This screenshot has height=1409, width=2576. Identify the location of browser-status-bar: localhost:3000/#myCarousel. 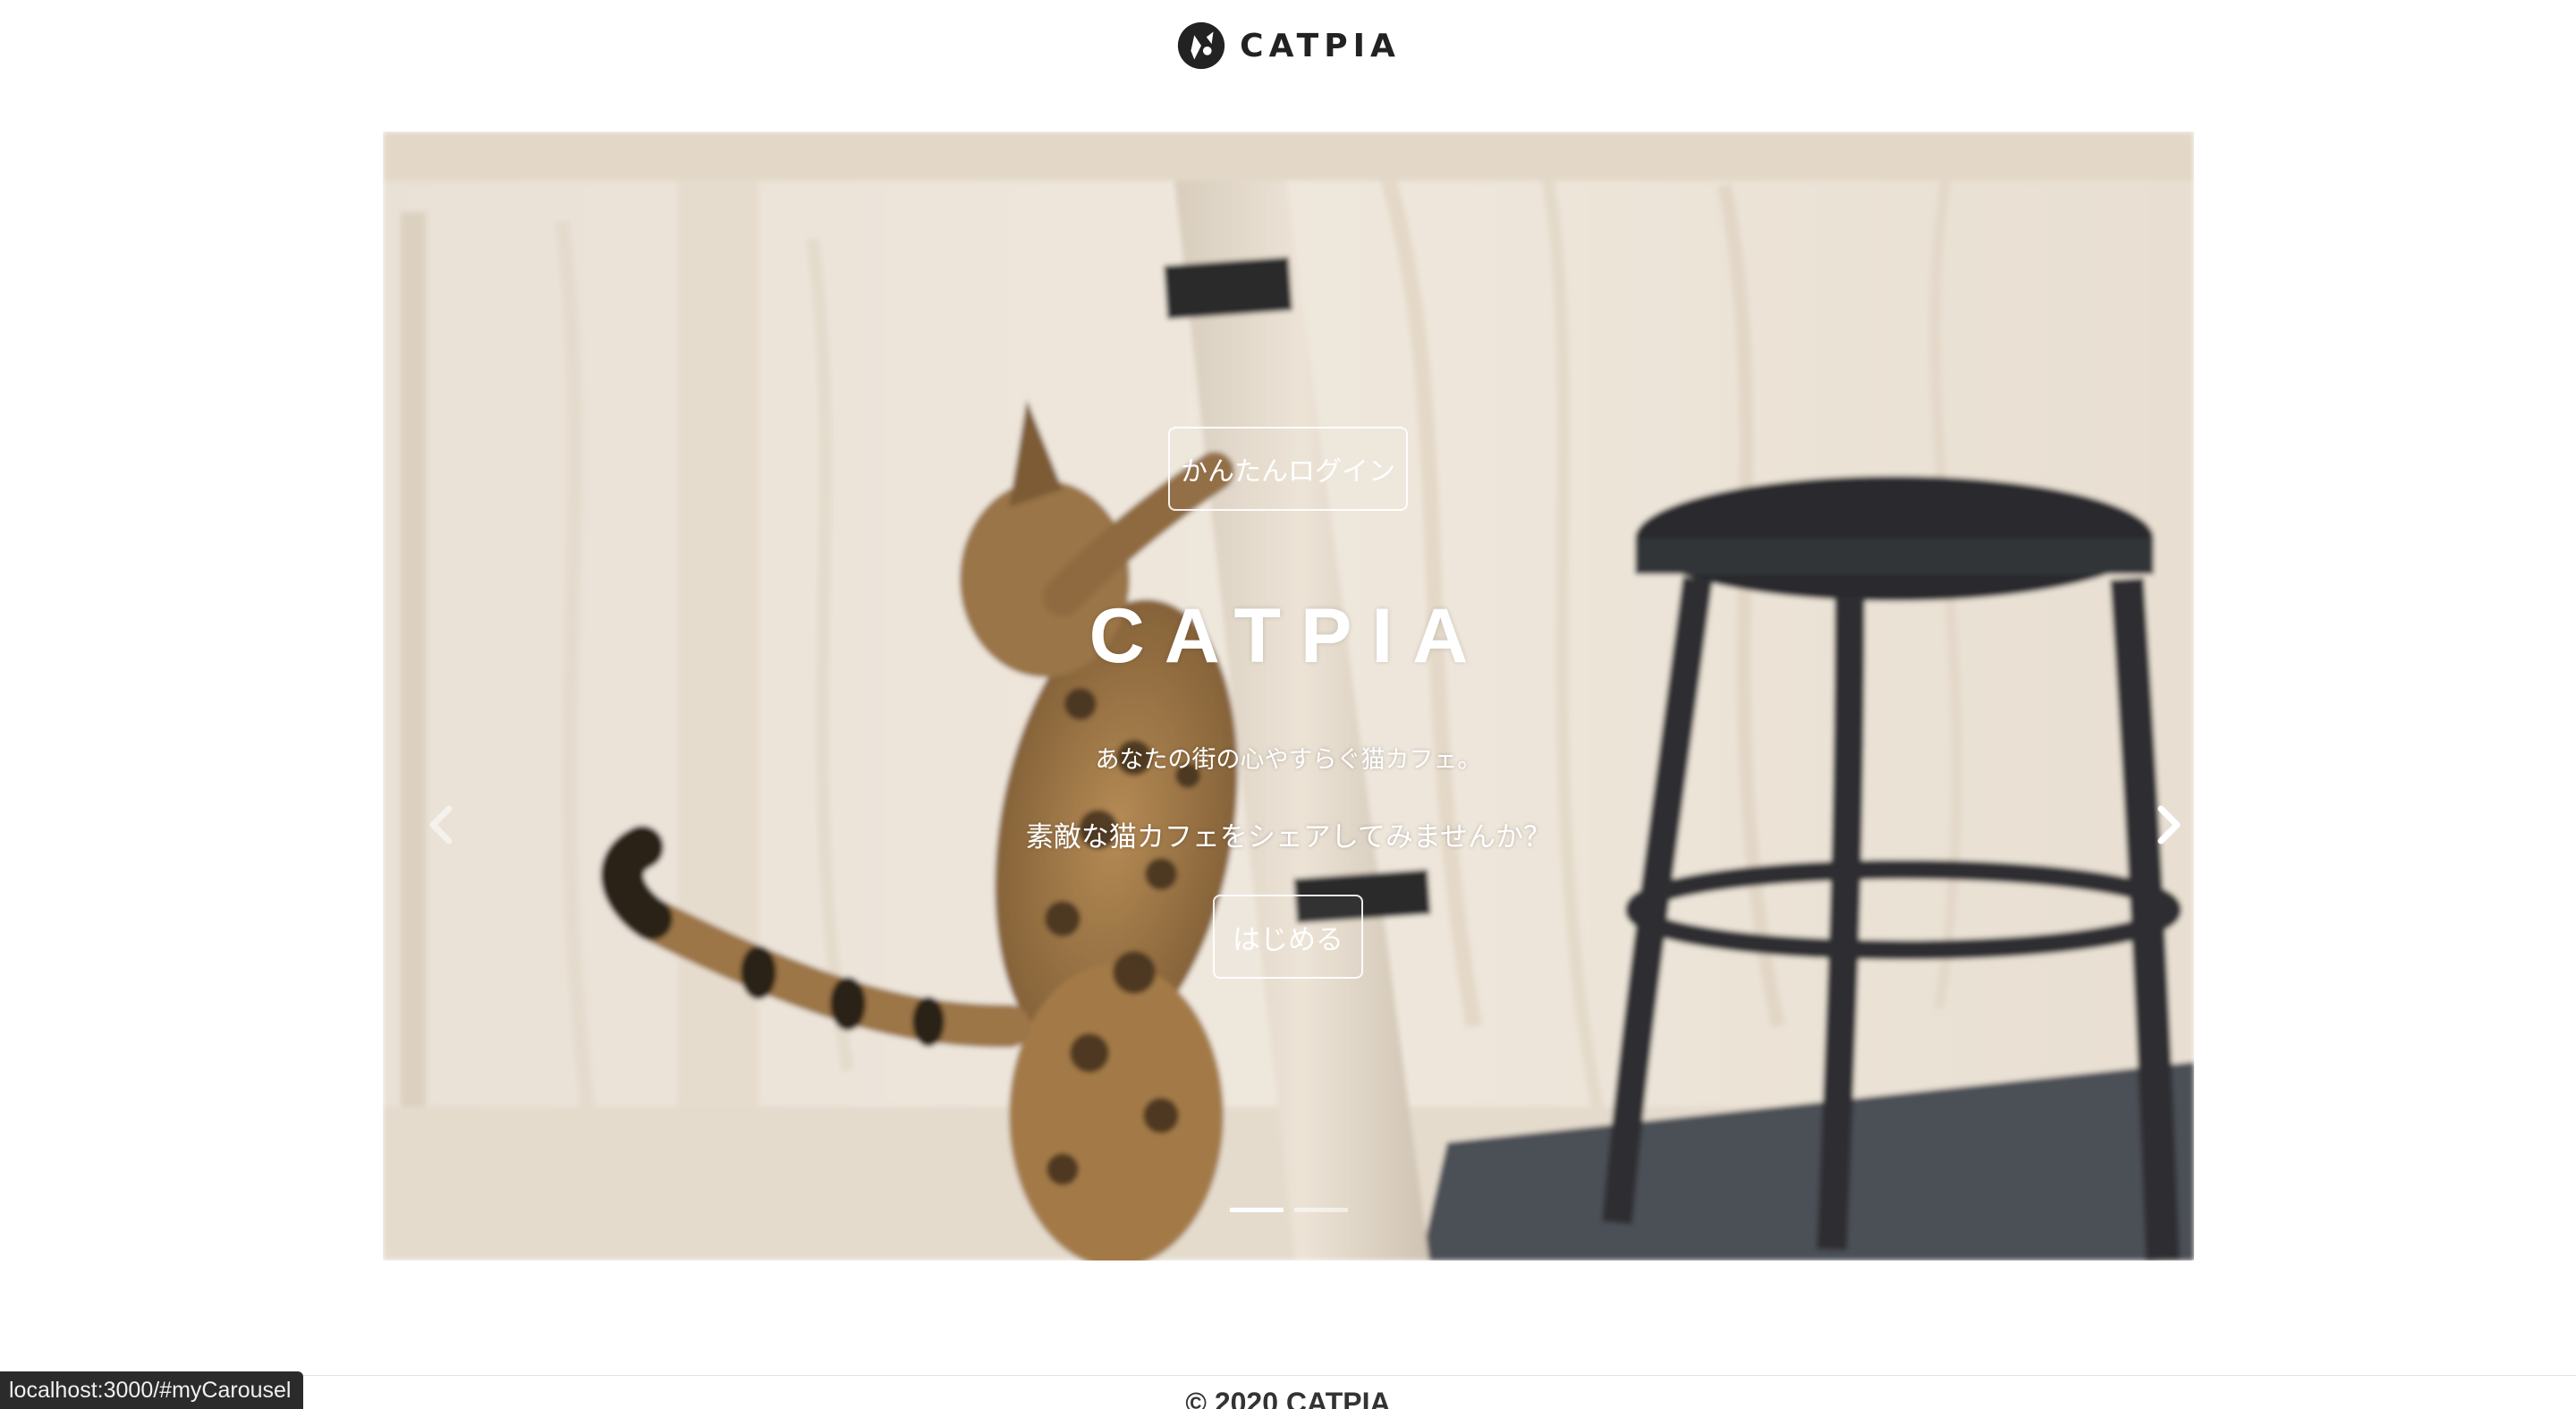
(152, 1390).